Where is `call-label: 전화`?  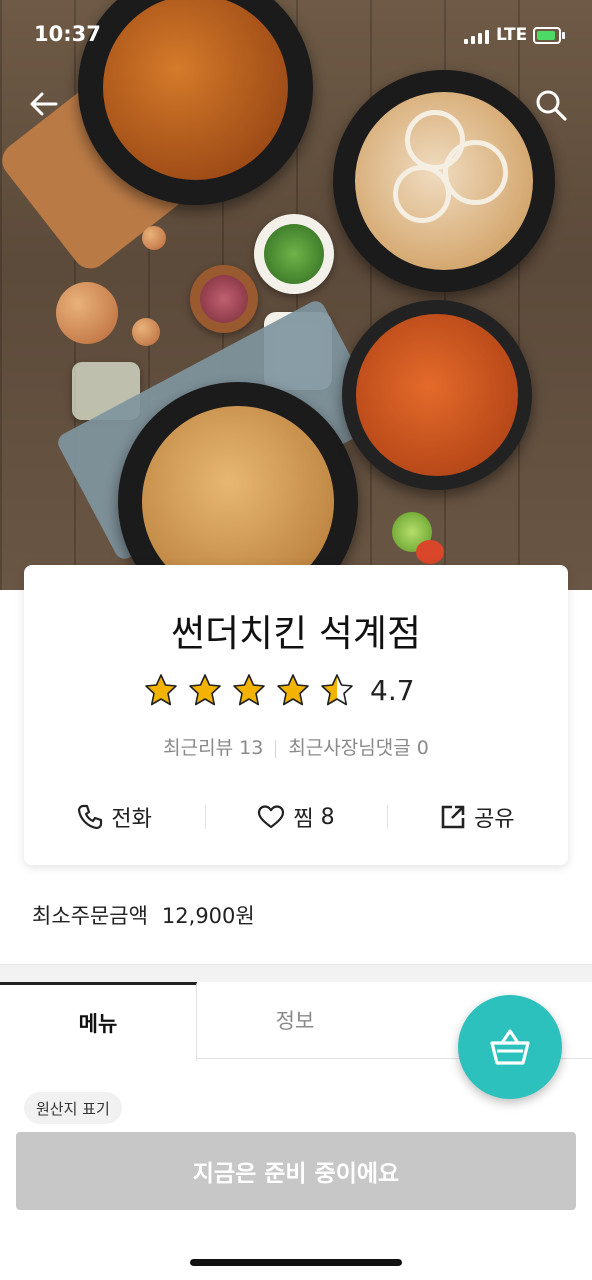 call-label: 전화 is located at coordinates (131, 819).